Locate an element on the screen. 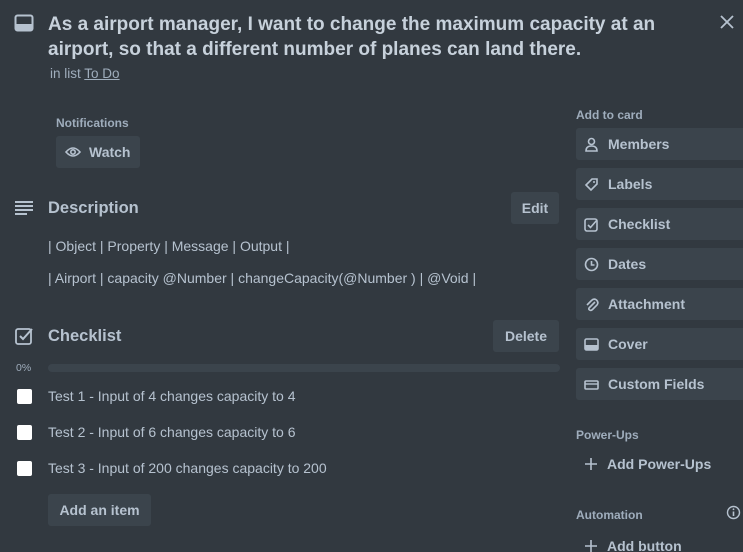 The width and height of the screenshot is (743, 552). add-item-button: Add an item is located at coordinates (99, 510).